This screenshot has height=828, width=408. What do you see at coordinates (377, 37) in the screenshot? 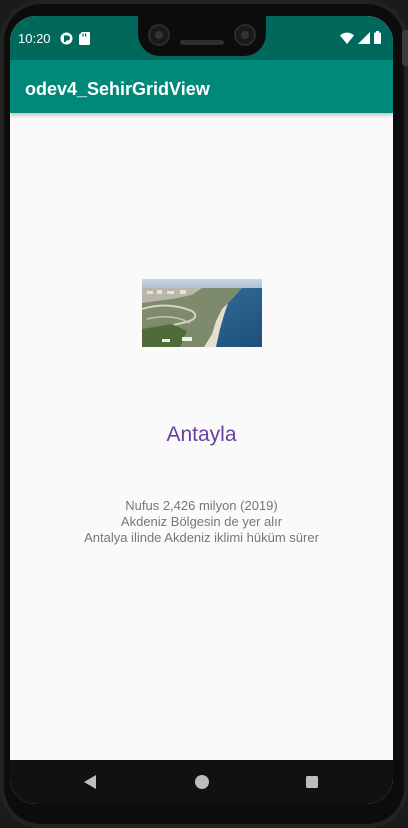
I see `battery-icon` at bounding box center [377, 37].